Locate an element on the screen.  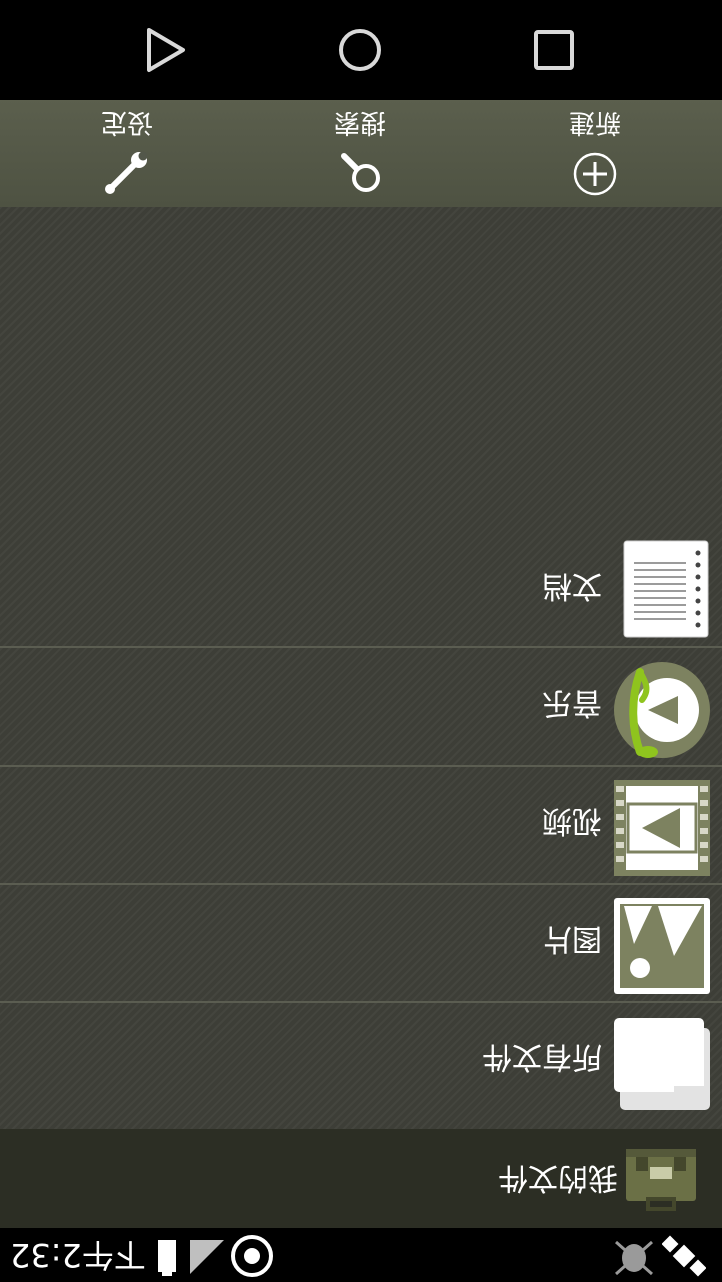
navigation-bar is located at coordinates (361, 50).